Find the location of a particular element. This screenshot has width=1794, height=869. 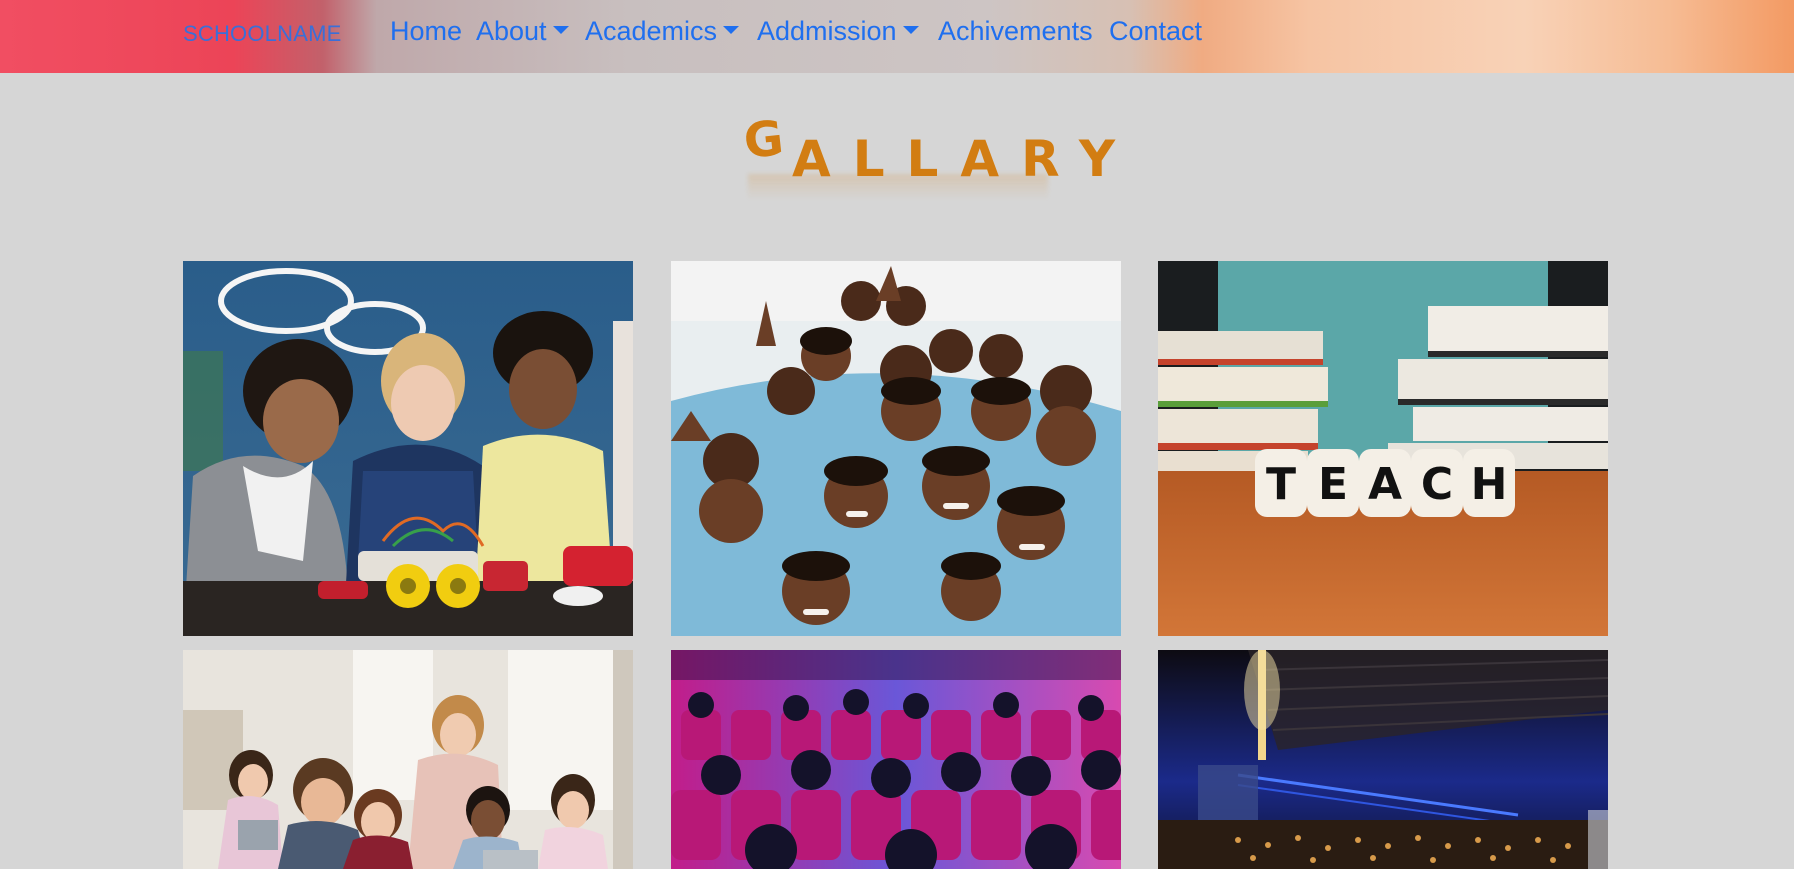

gallery-photo-robotics is located at coordinates (408, 448).